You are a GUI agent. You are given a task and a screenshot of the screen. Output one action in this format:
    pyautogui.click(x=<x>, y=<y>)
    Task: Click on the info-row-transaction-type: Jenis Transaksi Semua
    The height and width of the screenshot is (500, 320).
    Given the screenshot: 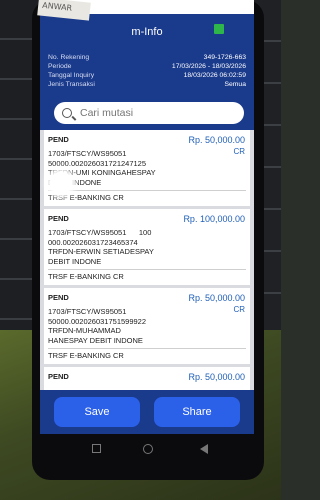 What is the action you would take?
    pyautogui.click(x=147, y=85)
    